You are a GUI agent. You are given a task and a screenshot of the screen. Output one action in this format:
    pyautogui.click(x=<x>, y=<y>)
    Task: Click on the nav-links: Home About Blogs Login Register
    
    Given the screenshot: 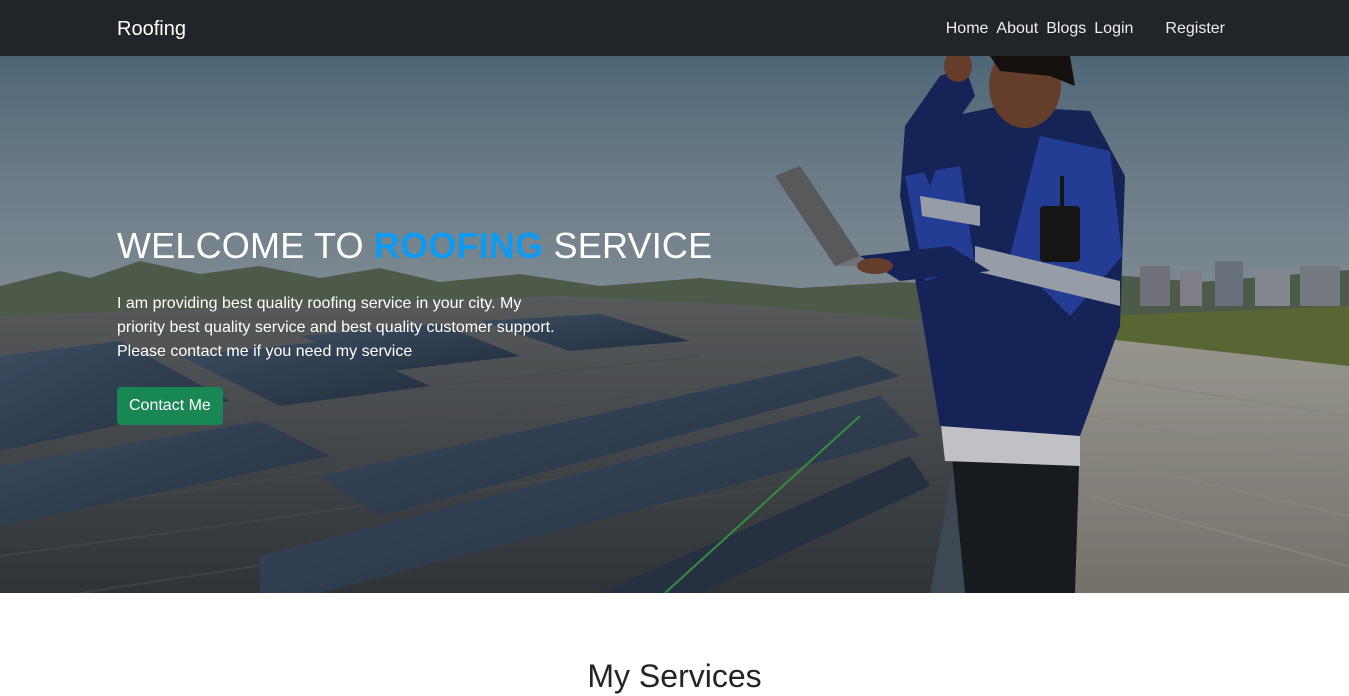 What is the action you would take?
    pyautogui.click(x=1085, y=29)
    